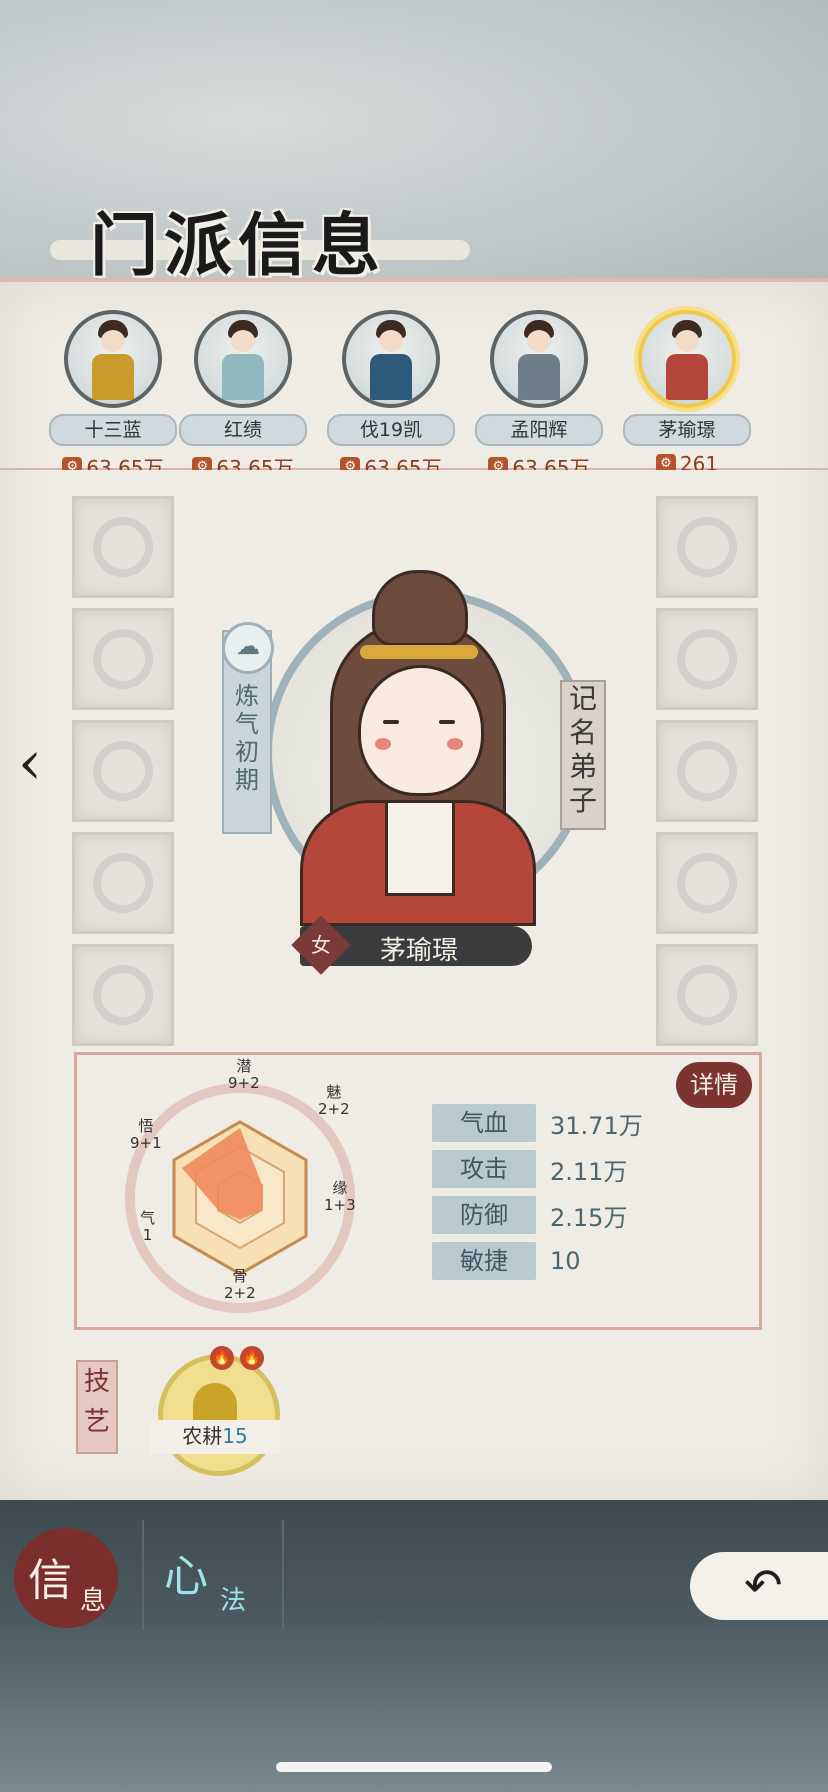 This screenshot has width=828, height=1792. I want to click on stat-row-hp: 气血 31.71万, so click(537, 1123).